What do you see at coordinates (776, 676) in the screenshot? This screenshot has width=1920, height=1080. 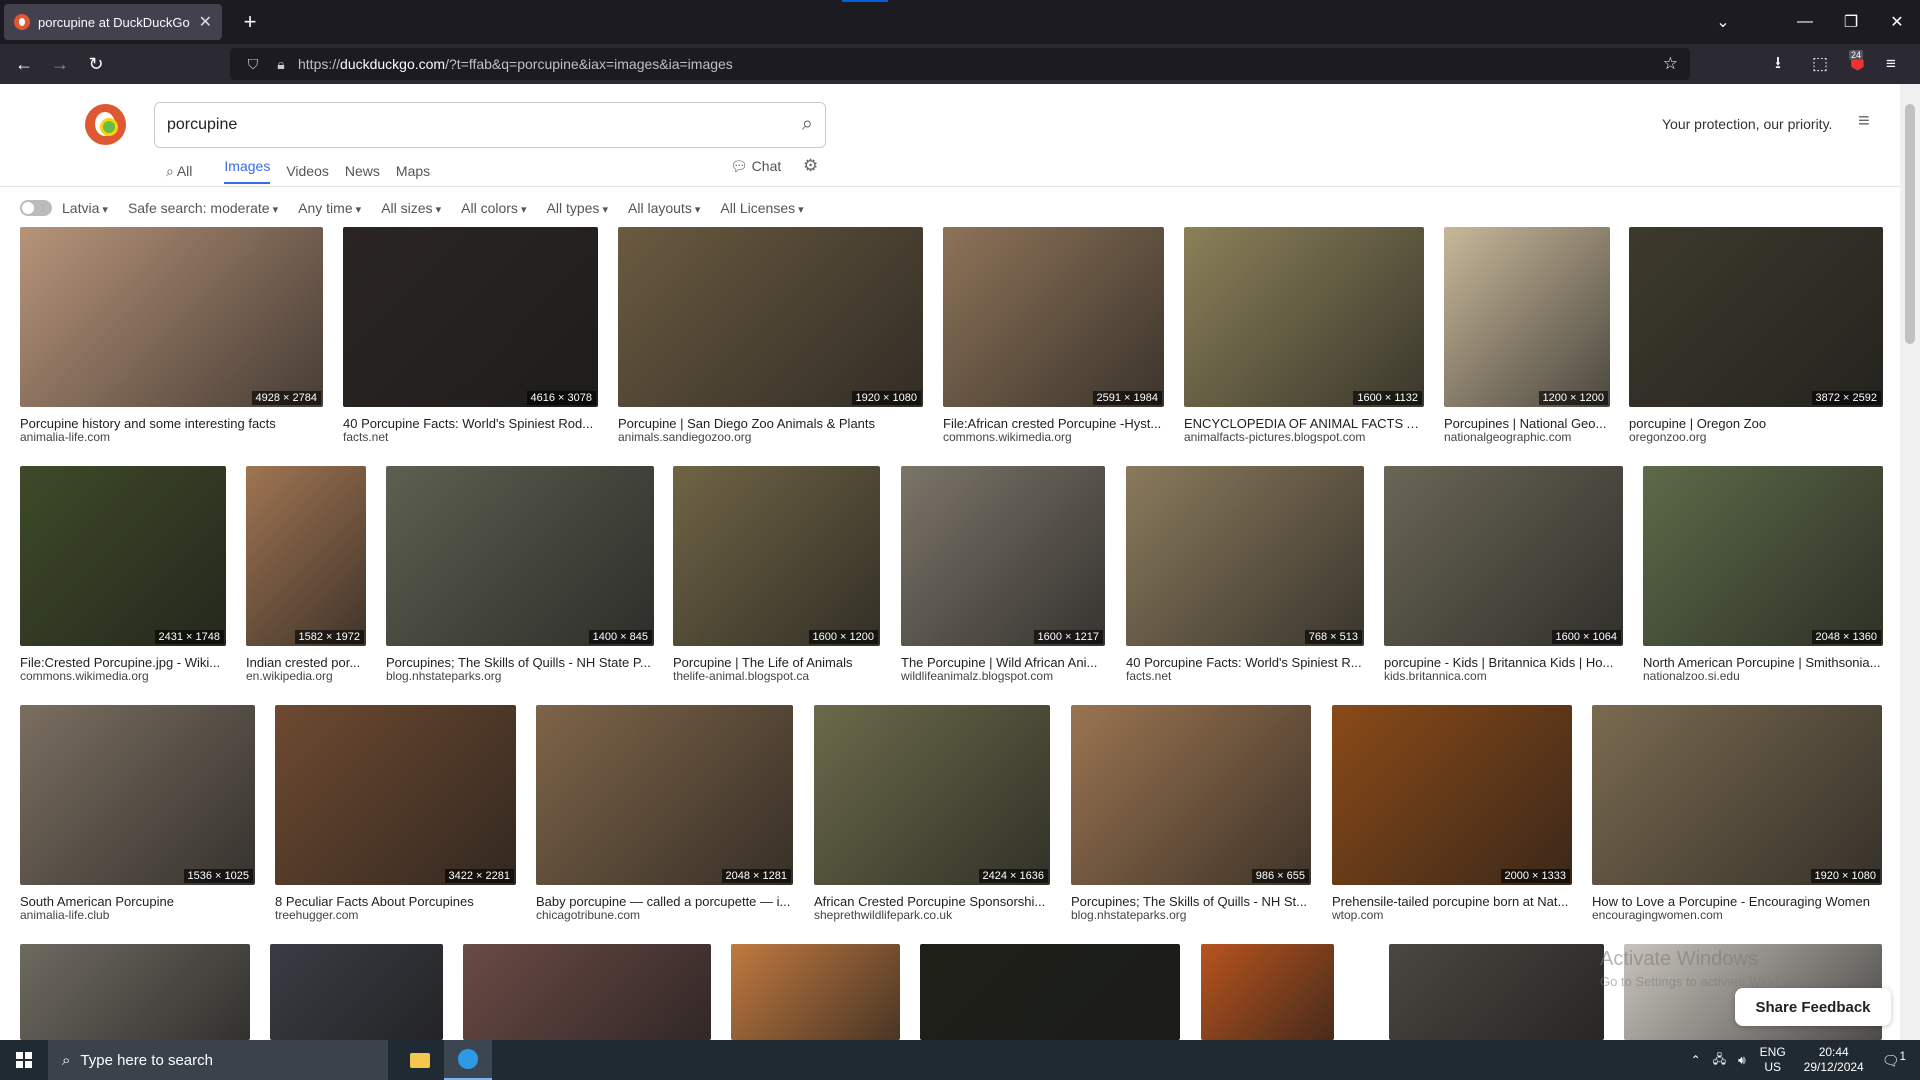 I see `result-source: thelife-animal.blogspot.ca` at bounding box center [776, 676].